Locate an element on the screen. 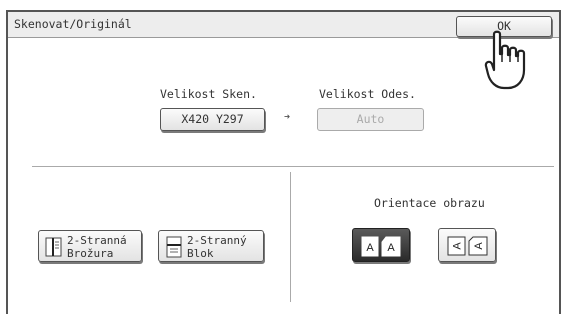  portrait-orientation-icon: A A is located at coordinates (381, 246).